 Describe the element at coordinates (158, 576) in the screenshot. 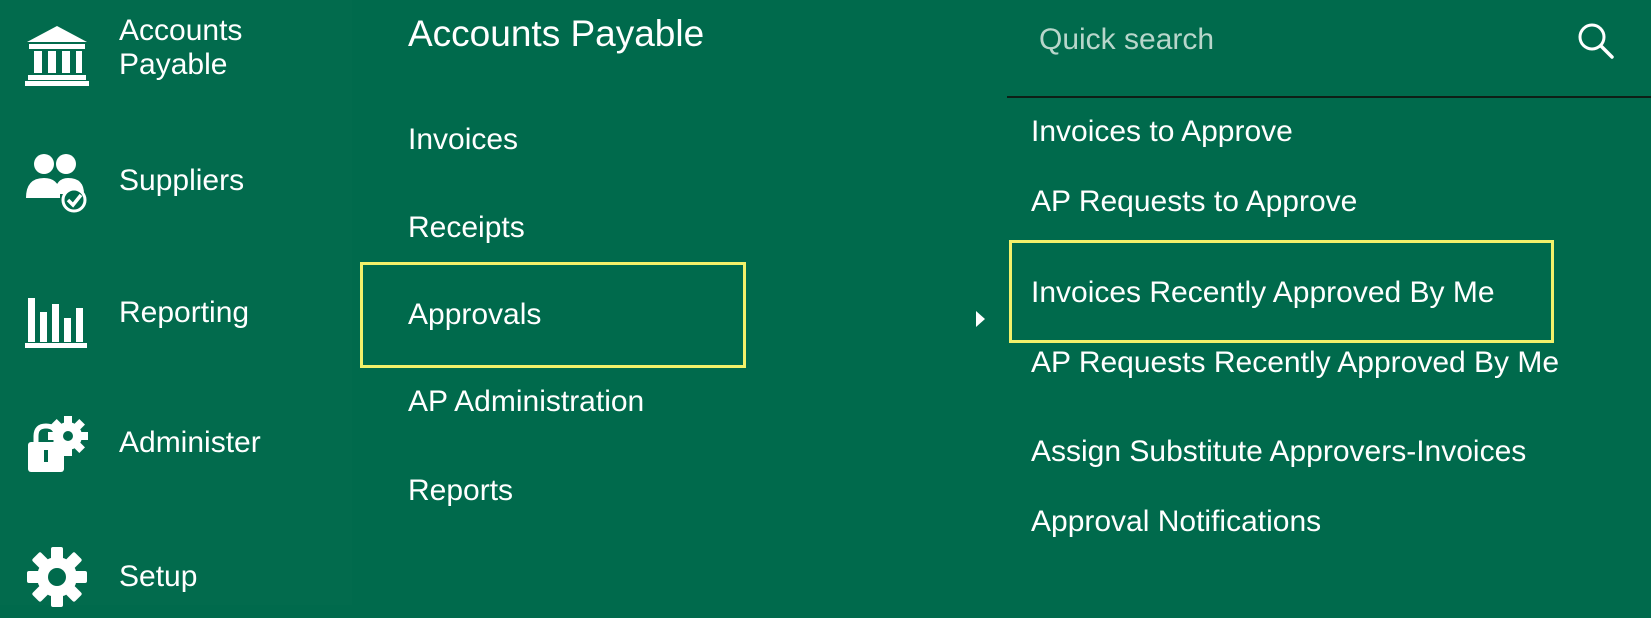

I see `sidebar-item-label: Setup` at that location.